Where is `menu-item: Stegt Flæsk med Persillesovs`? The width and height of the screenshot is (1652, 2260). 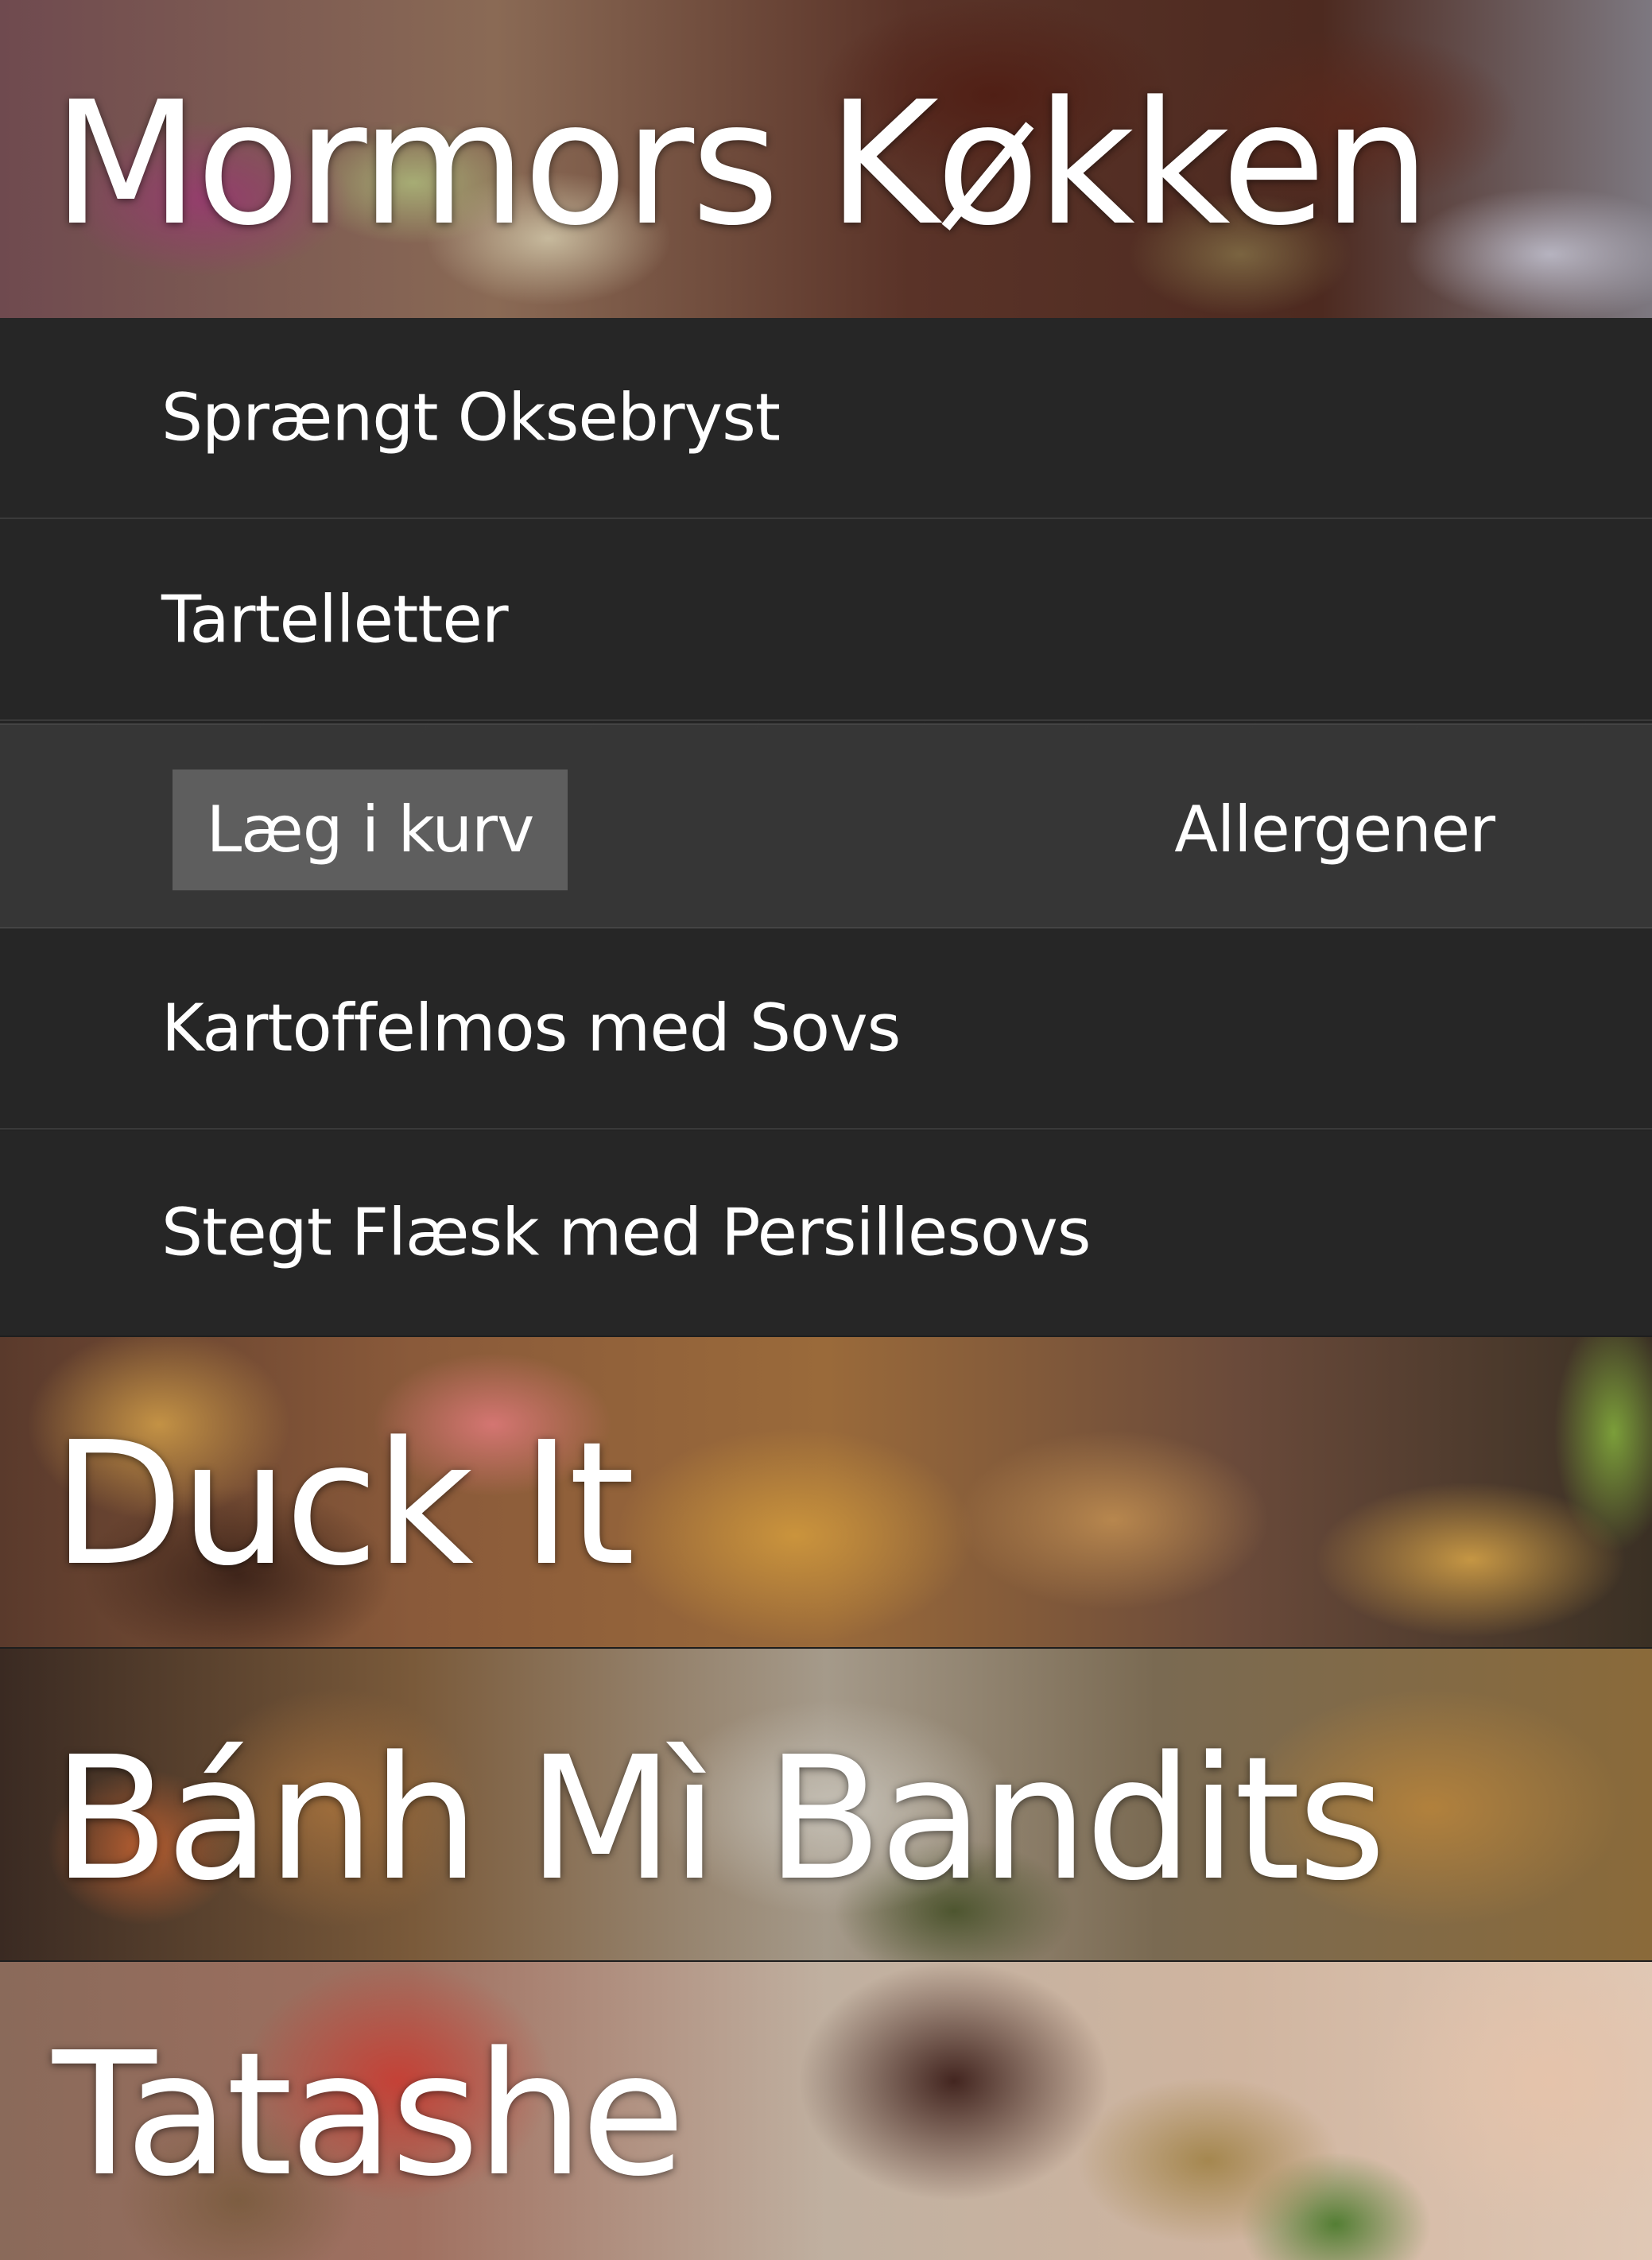
menu-item: Stegt Flæsk med Persillesovs is located at coordinates (826, 1233).